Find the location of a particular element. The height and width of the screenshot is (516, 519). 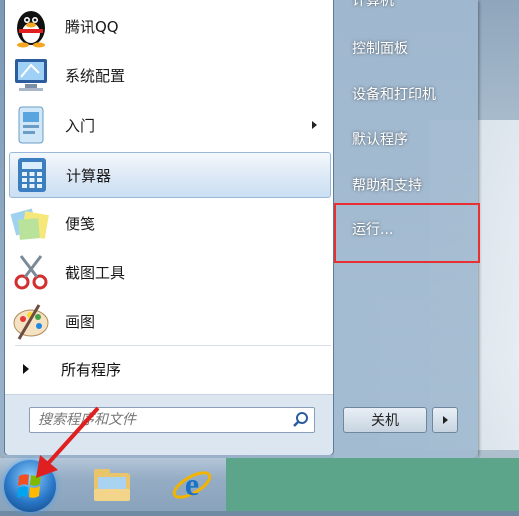

right-item-default-programs: 默认程序 is located at coordinates (380, 139).